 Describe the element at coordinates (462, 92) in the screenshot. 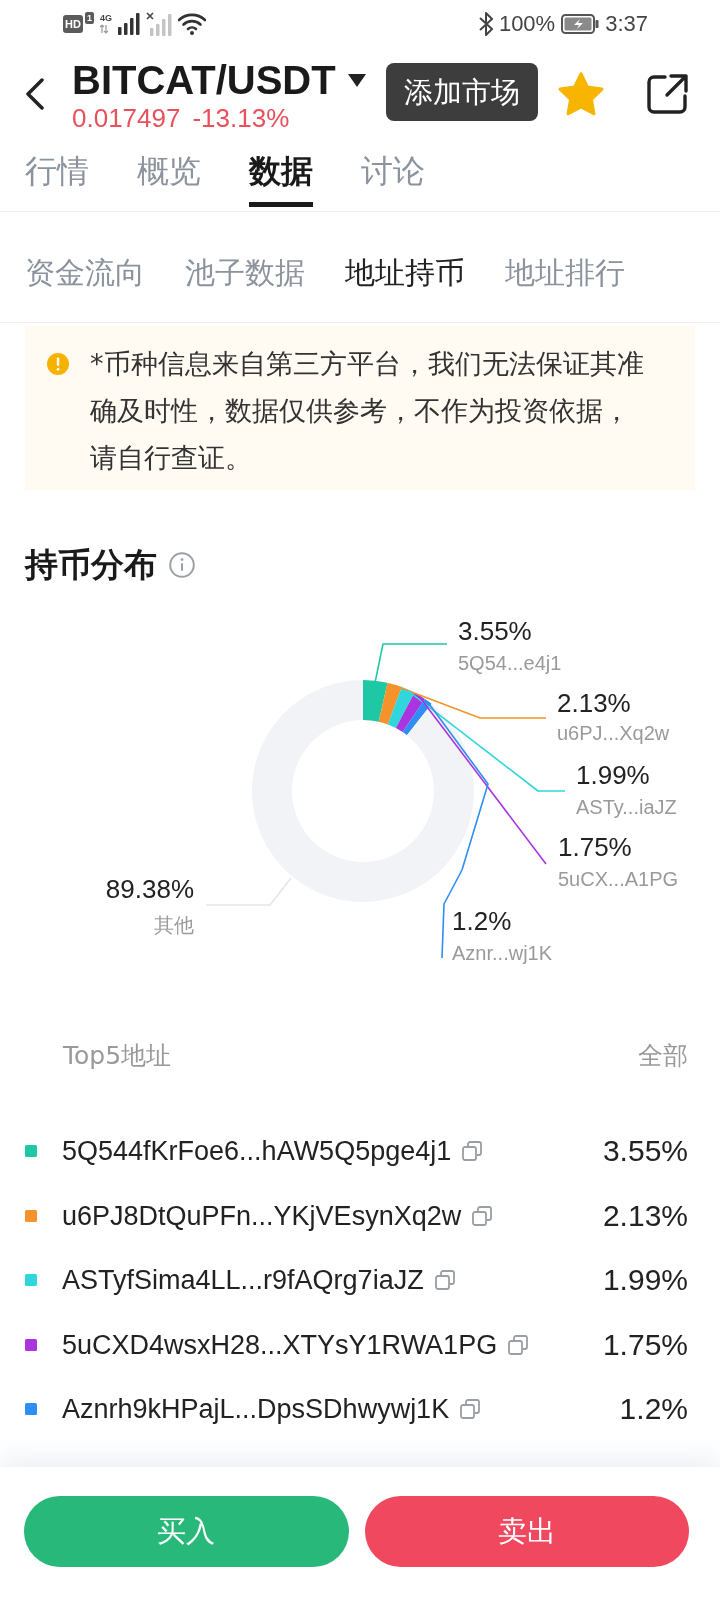

I see `toast-message: 添加市场` at that location.